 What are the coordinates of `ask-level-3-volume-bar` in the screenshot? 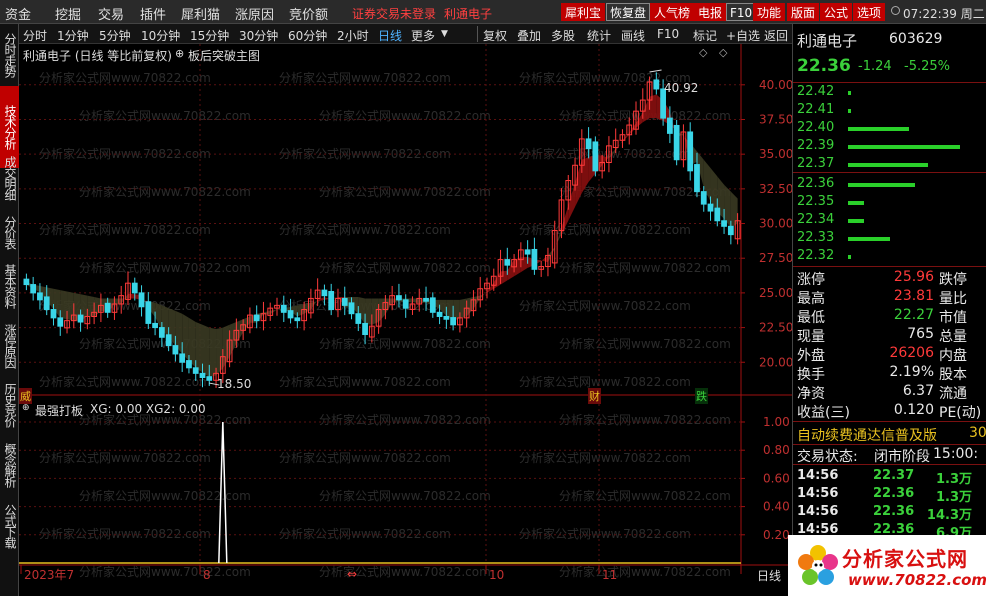 It's located at (878, 129).